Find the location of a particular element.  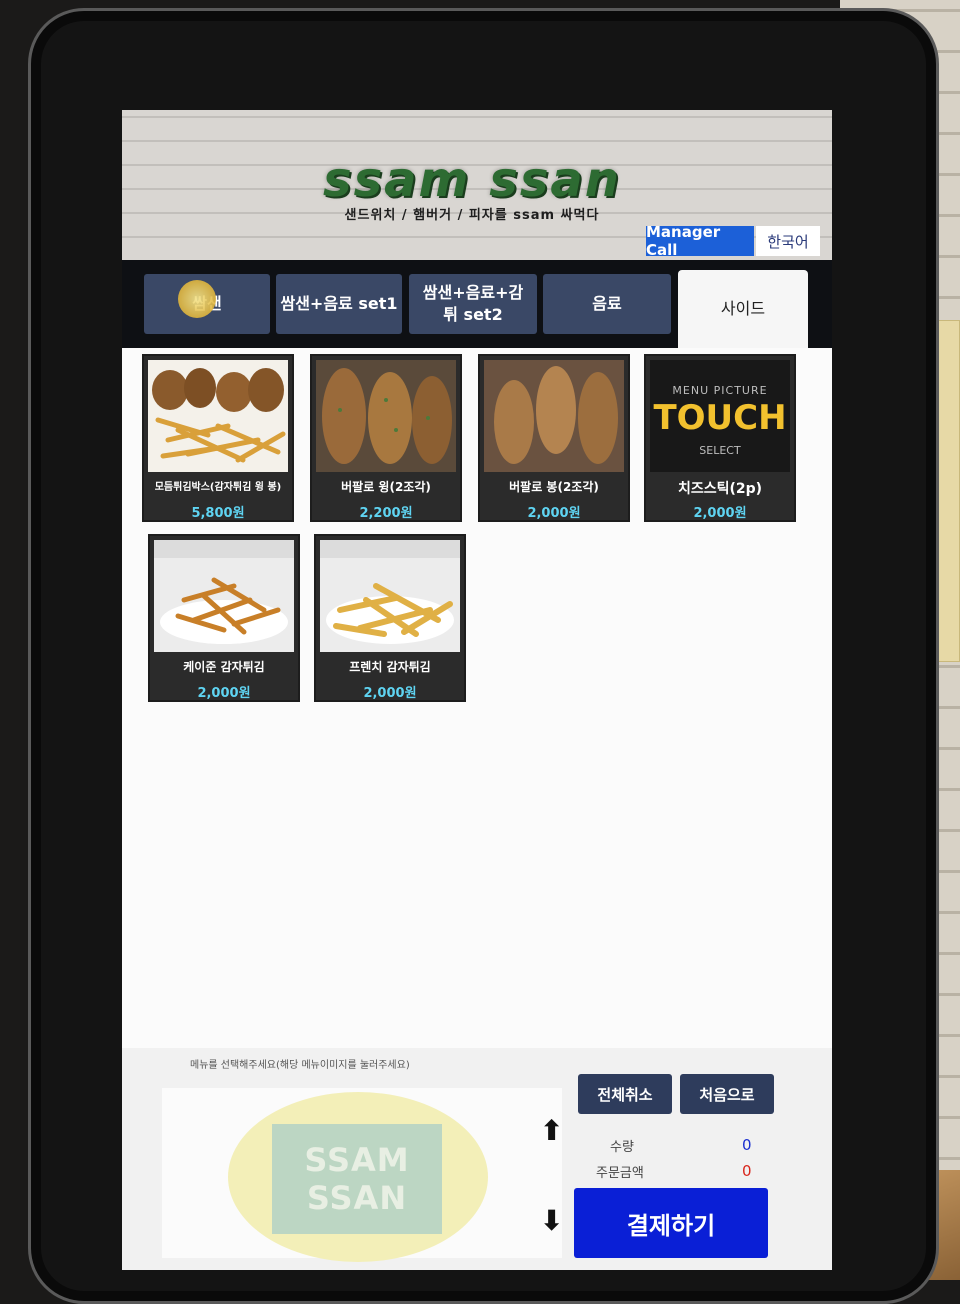

menu-item-card: 버팔로 봉(2조각) 2,000원 is located at coordinates (554, 438).